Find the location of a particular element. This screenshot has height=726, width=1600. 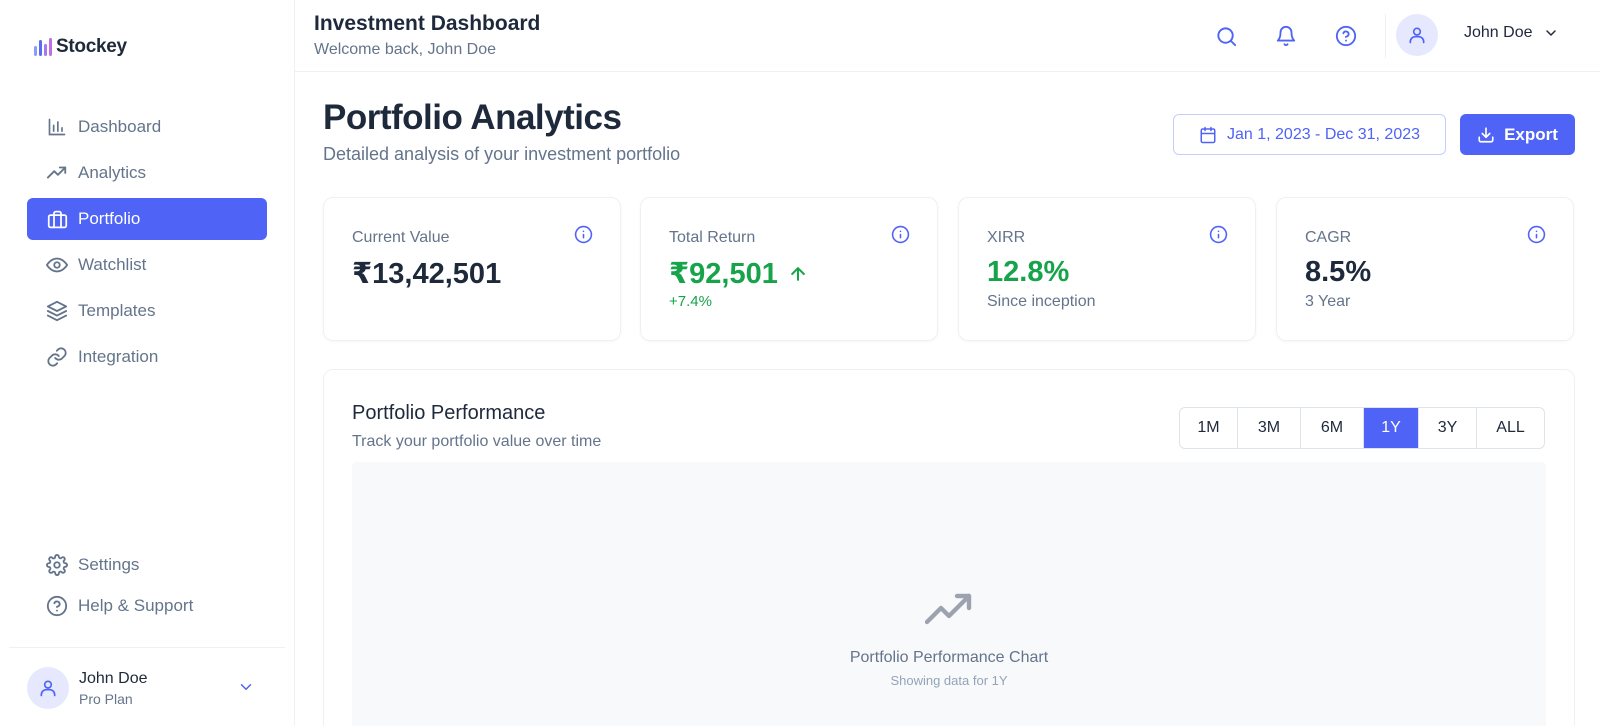

user-name: John Doe is located at coordinates (113, 678).